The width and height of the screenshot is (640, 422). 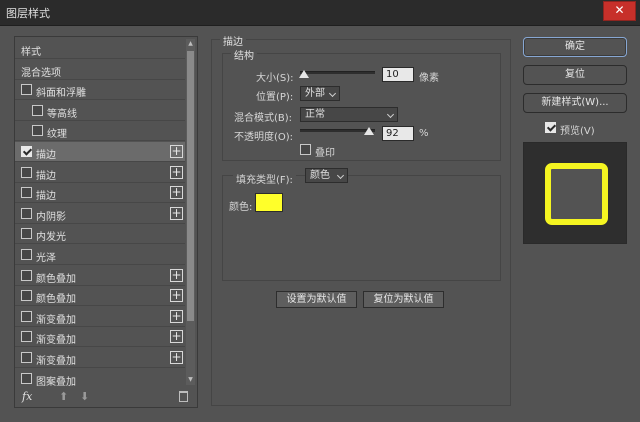 What do you see at coordinates (398, 74) in the screenshot?
I see `size-input: 10` at bounding box center [398, 74].